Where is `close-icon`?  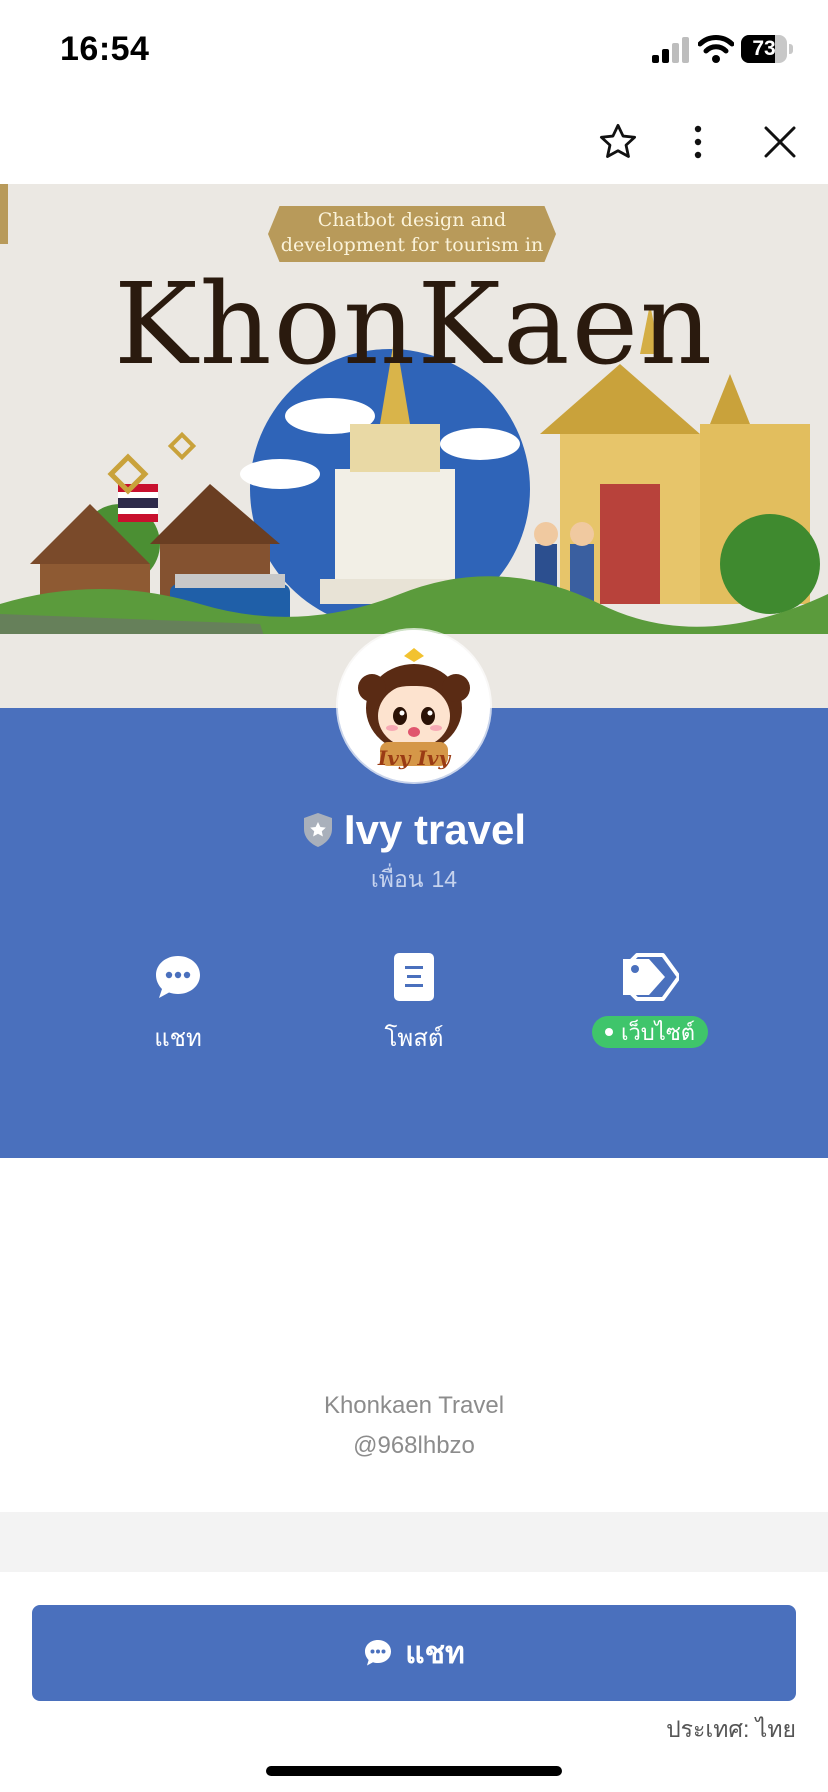 close-icon is located at coordinates (780, 142).